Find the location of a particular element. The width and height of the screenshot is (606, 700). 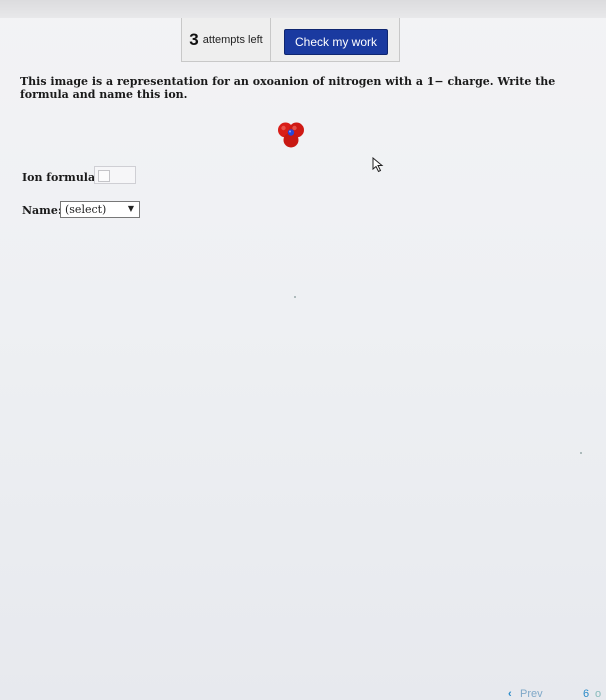

pagination: ‹ Prev 6 o is located at coordinates (553, 694).